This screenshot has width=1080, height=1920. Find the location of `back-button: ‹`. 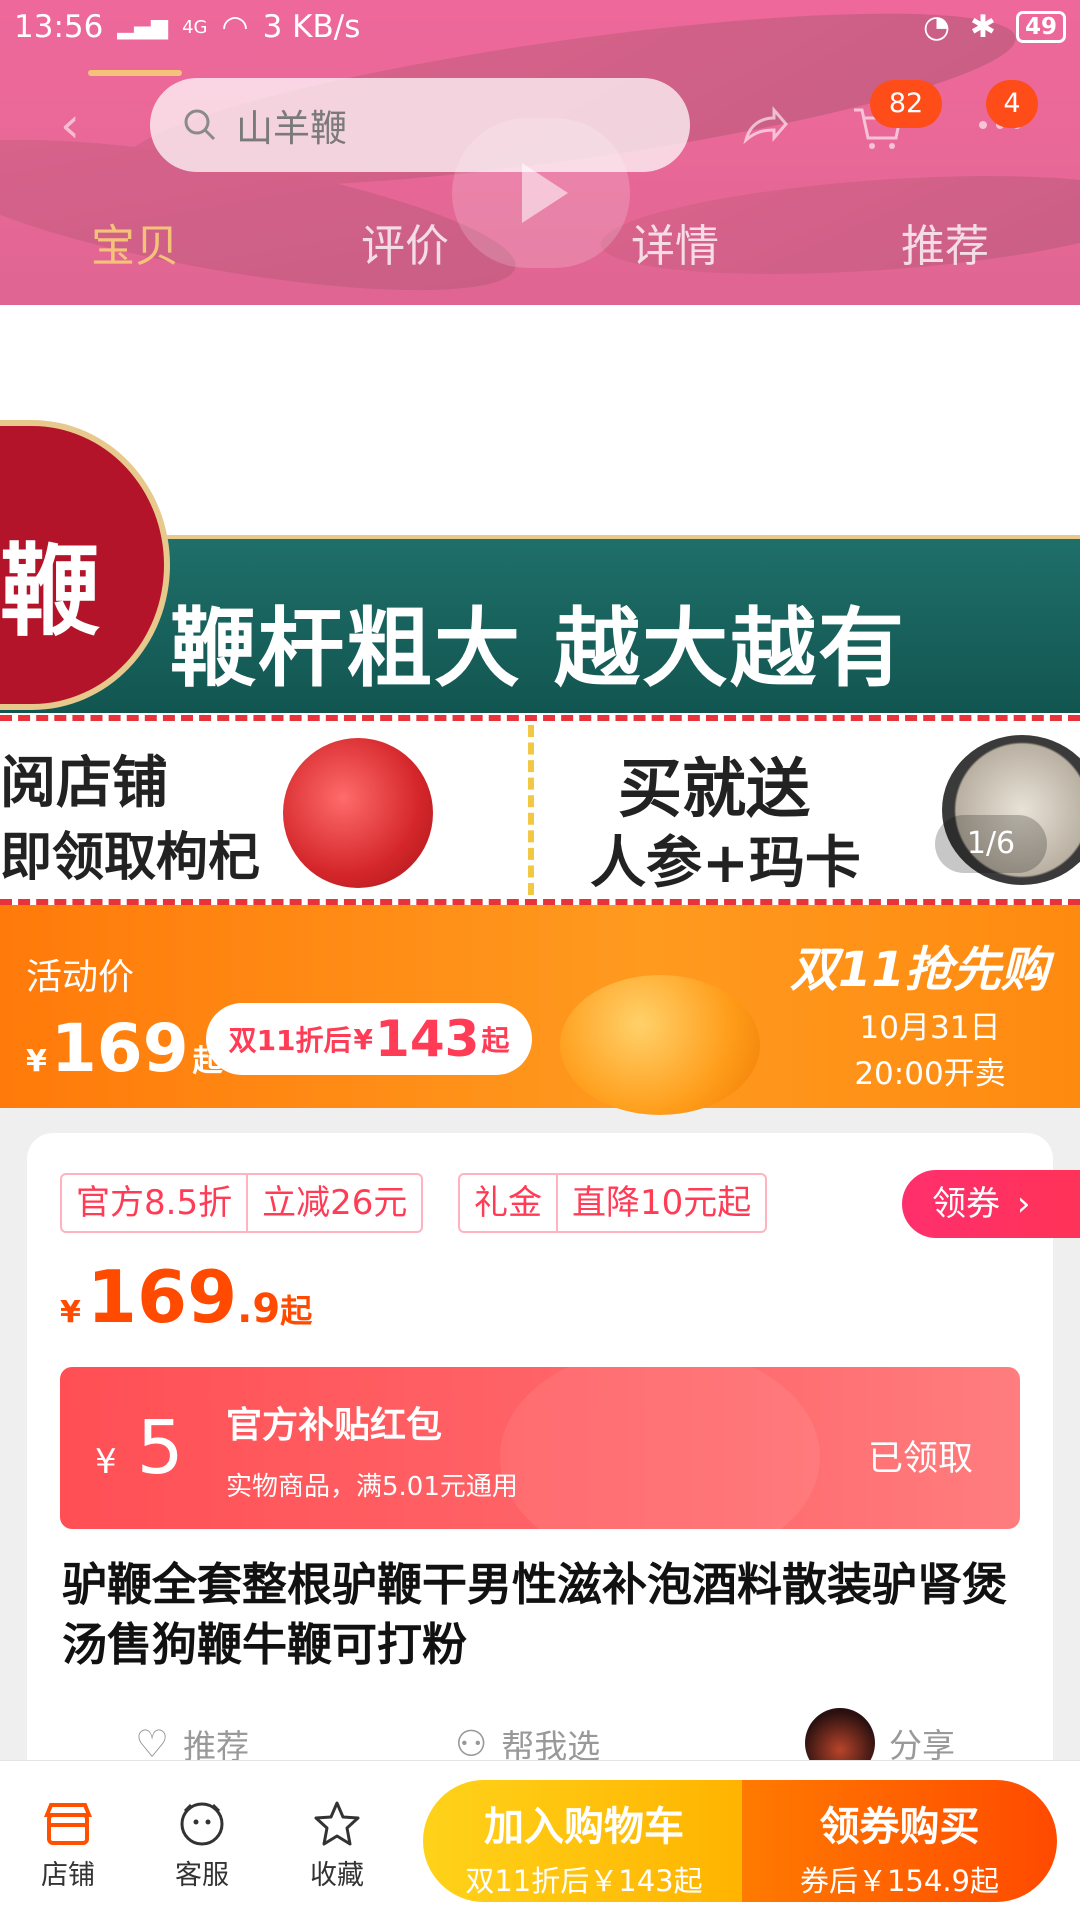

back-button: ‹ is located at coordinates (80, 125).